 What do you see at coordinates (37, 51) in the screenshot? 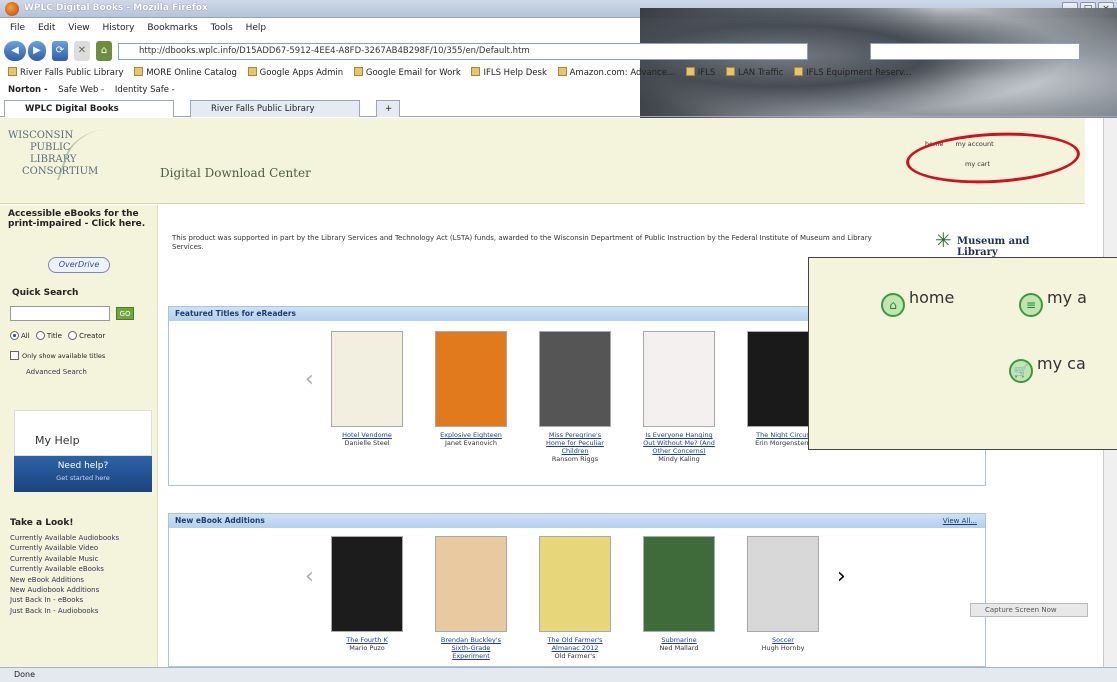
I see `forward-button: ▶` at bounding box center [37, 51].